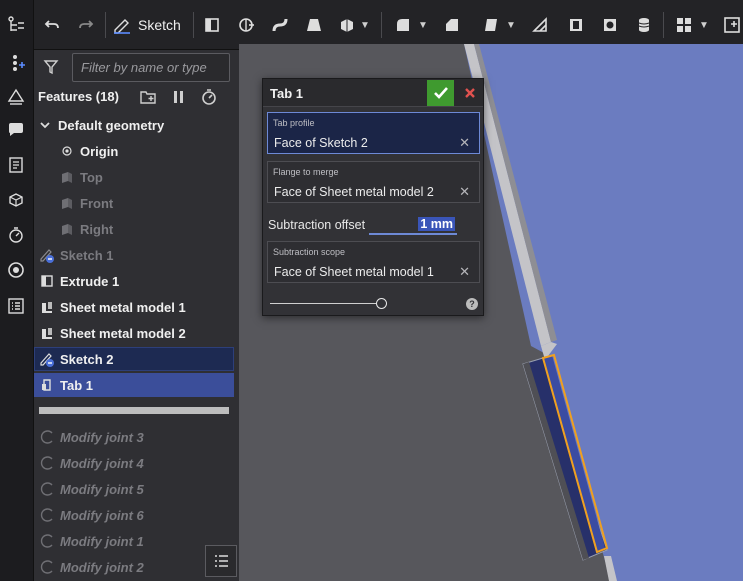  What do you see at coordinates (97, 203) in the screenshot?
I see `feature-label: Front` at bounding box center [97, 203].